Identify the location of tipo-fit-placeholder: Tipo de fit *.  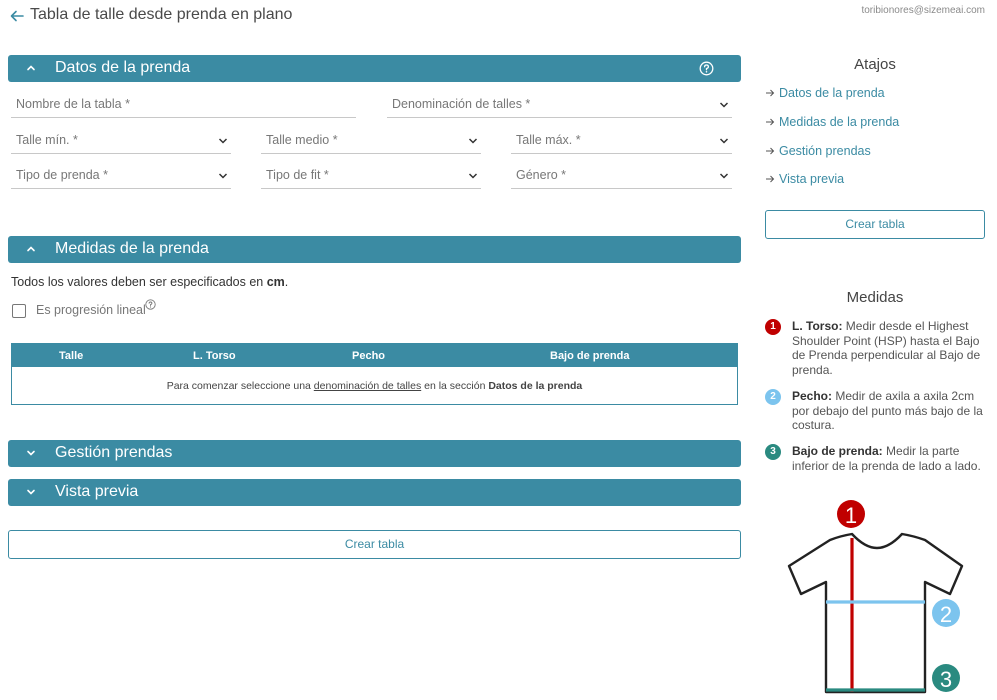
(297, 175).